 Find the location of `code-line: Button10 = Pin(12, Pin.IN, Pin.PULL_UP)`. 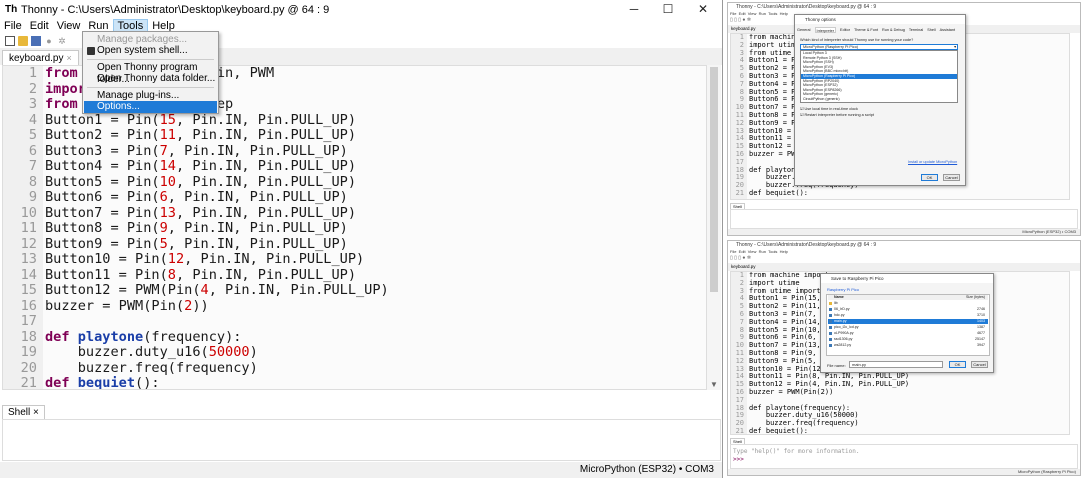

code-line: Button10 = Pin(12, Pin.IN, Pin.PULL_UP) is located at coordinates (375, 259).